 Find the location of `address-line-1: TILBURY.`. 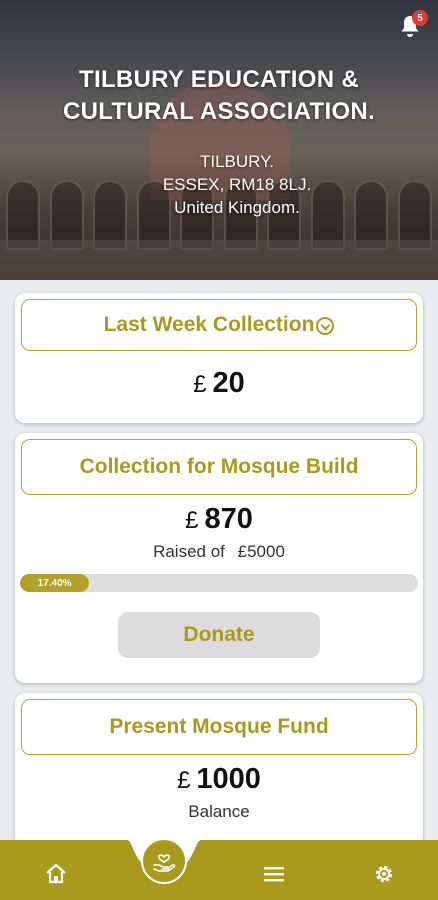

address-line-1: TILBURY. is located at coordinates (237, 161).